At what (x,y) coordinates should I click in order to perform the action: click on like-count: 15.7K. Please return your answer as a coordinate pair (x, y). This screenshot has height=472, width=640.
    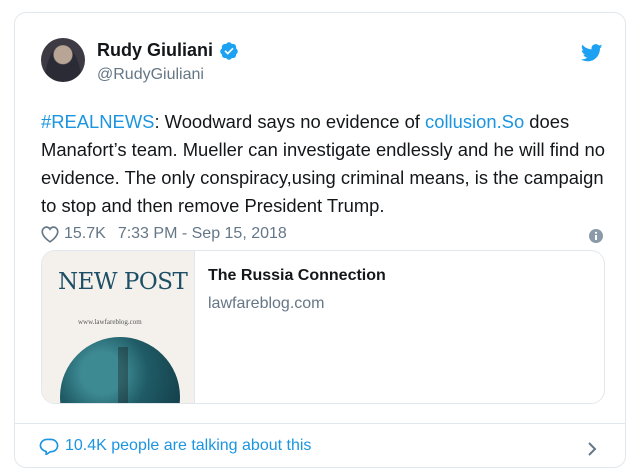
    Looking at the image, I should click on (85, 234).